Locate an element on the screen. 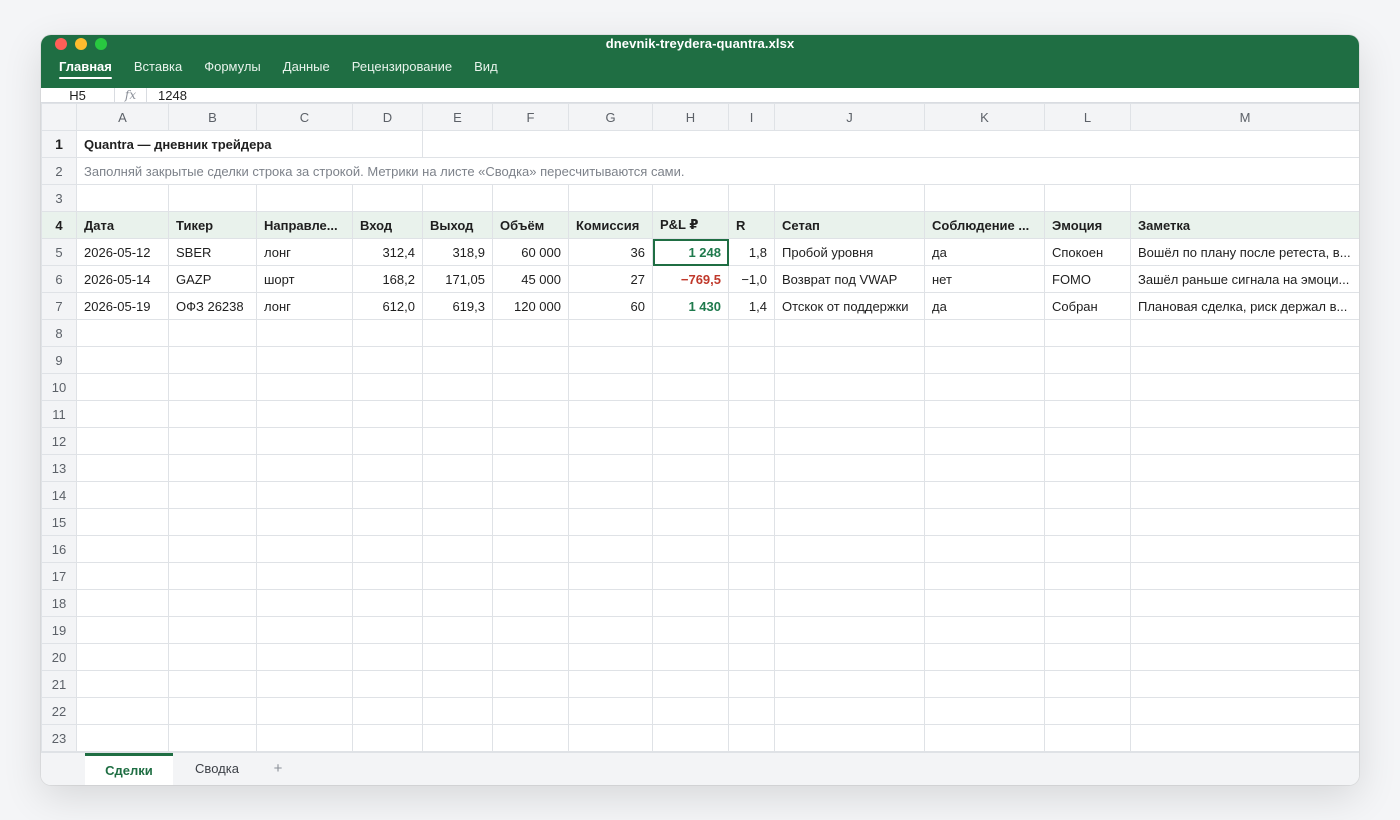 The image size is (1400, 820). column-header-h: H is located at coordinates (690, 117).